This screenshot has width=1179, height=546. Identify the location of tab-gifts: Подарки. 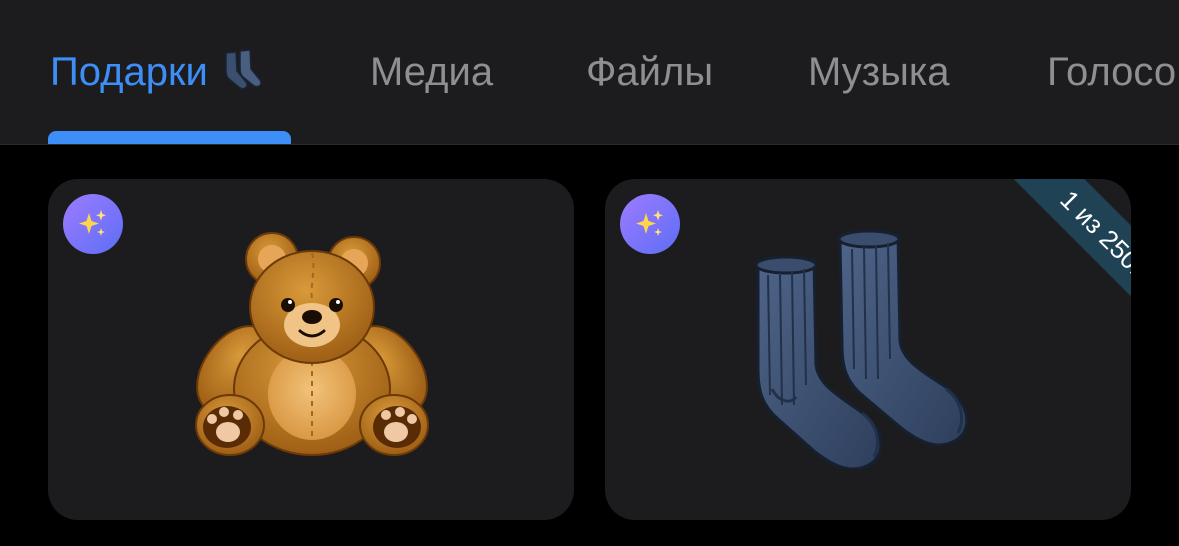
(158, 75).